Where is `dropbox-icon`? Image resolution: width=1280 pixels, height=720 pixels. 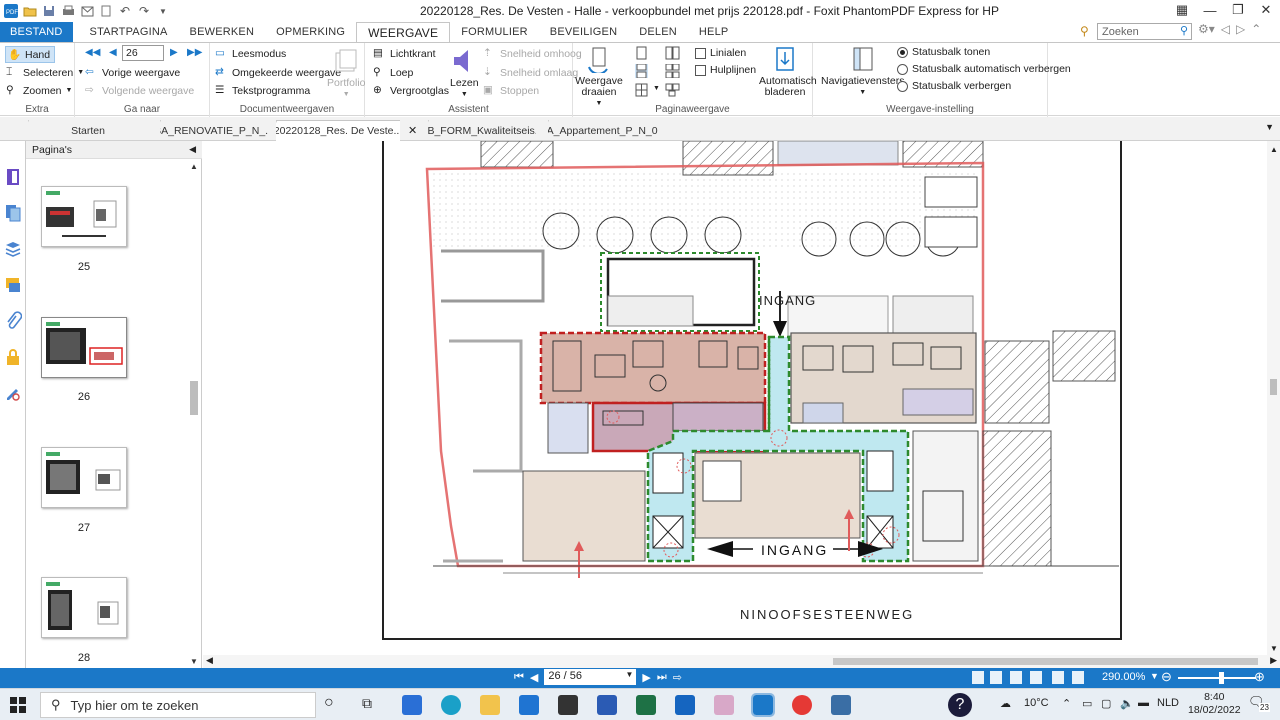 dropbox-icon is located at coordinates (529, 705).